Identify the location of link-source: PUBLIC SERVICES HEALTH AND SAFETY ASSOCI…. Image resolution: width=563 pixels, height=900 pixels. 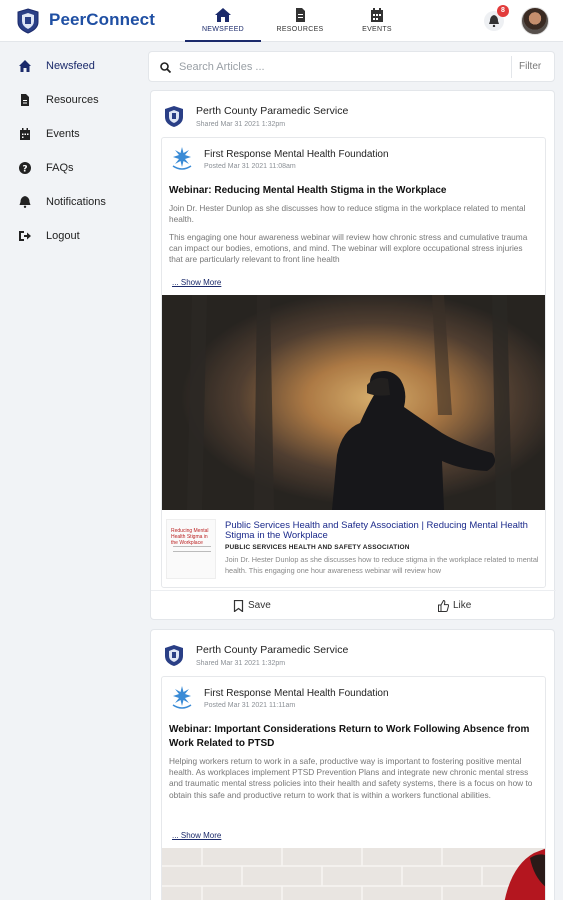
(317, 547).